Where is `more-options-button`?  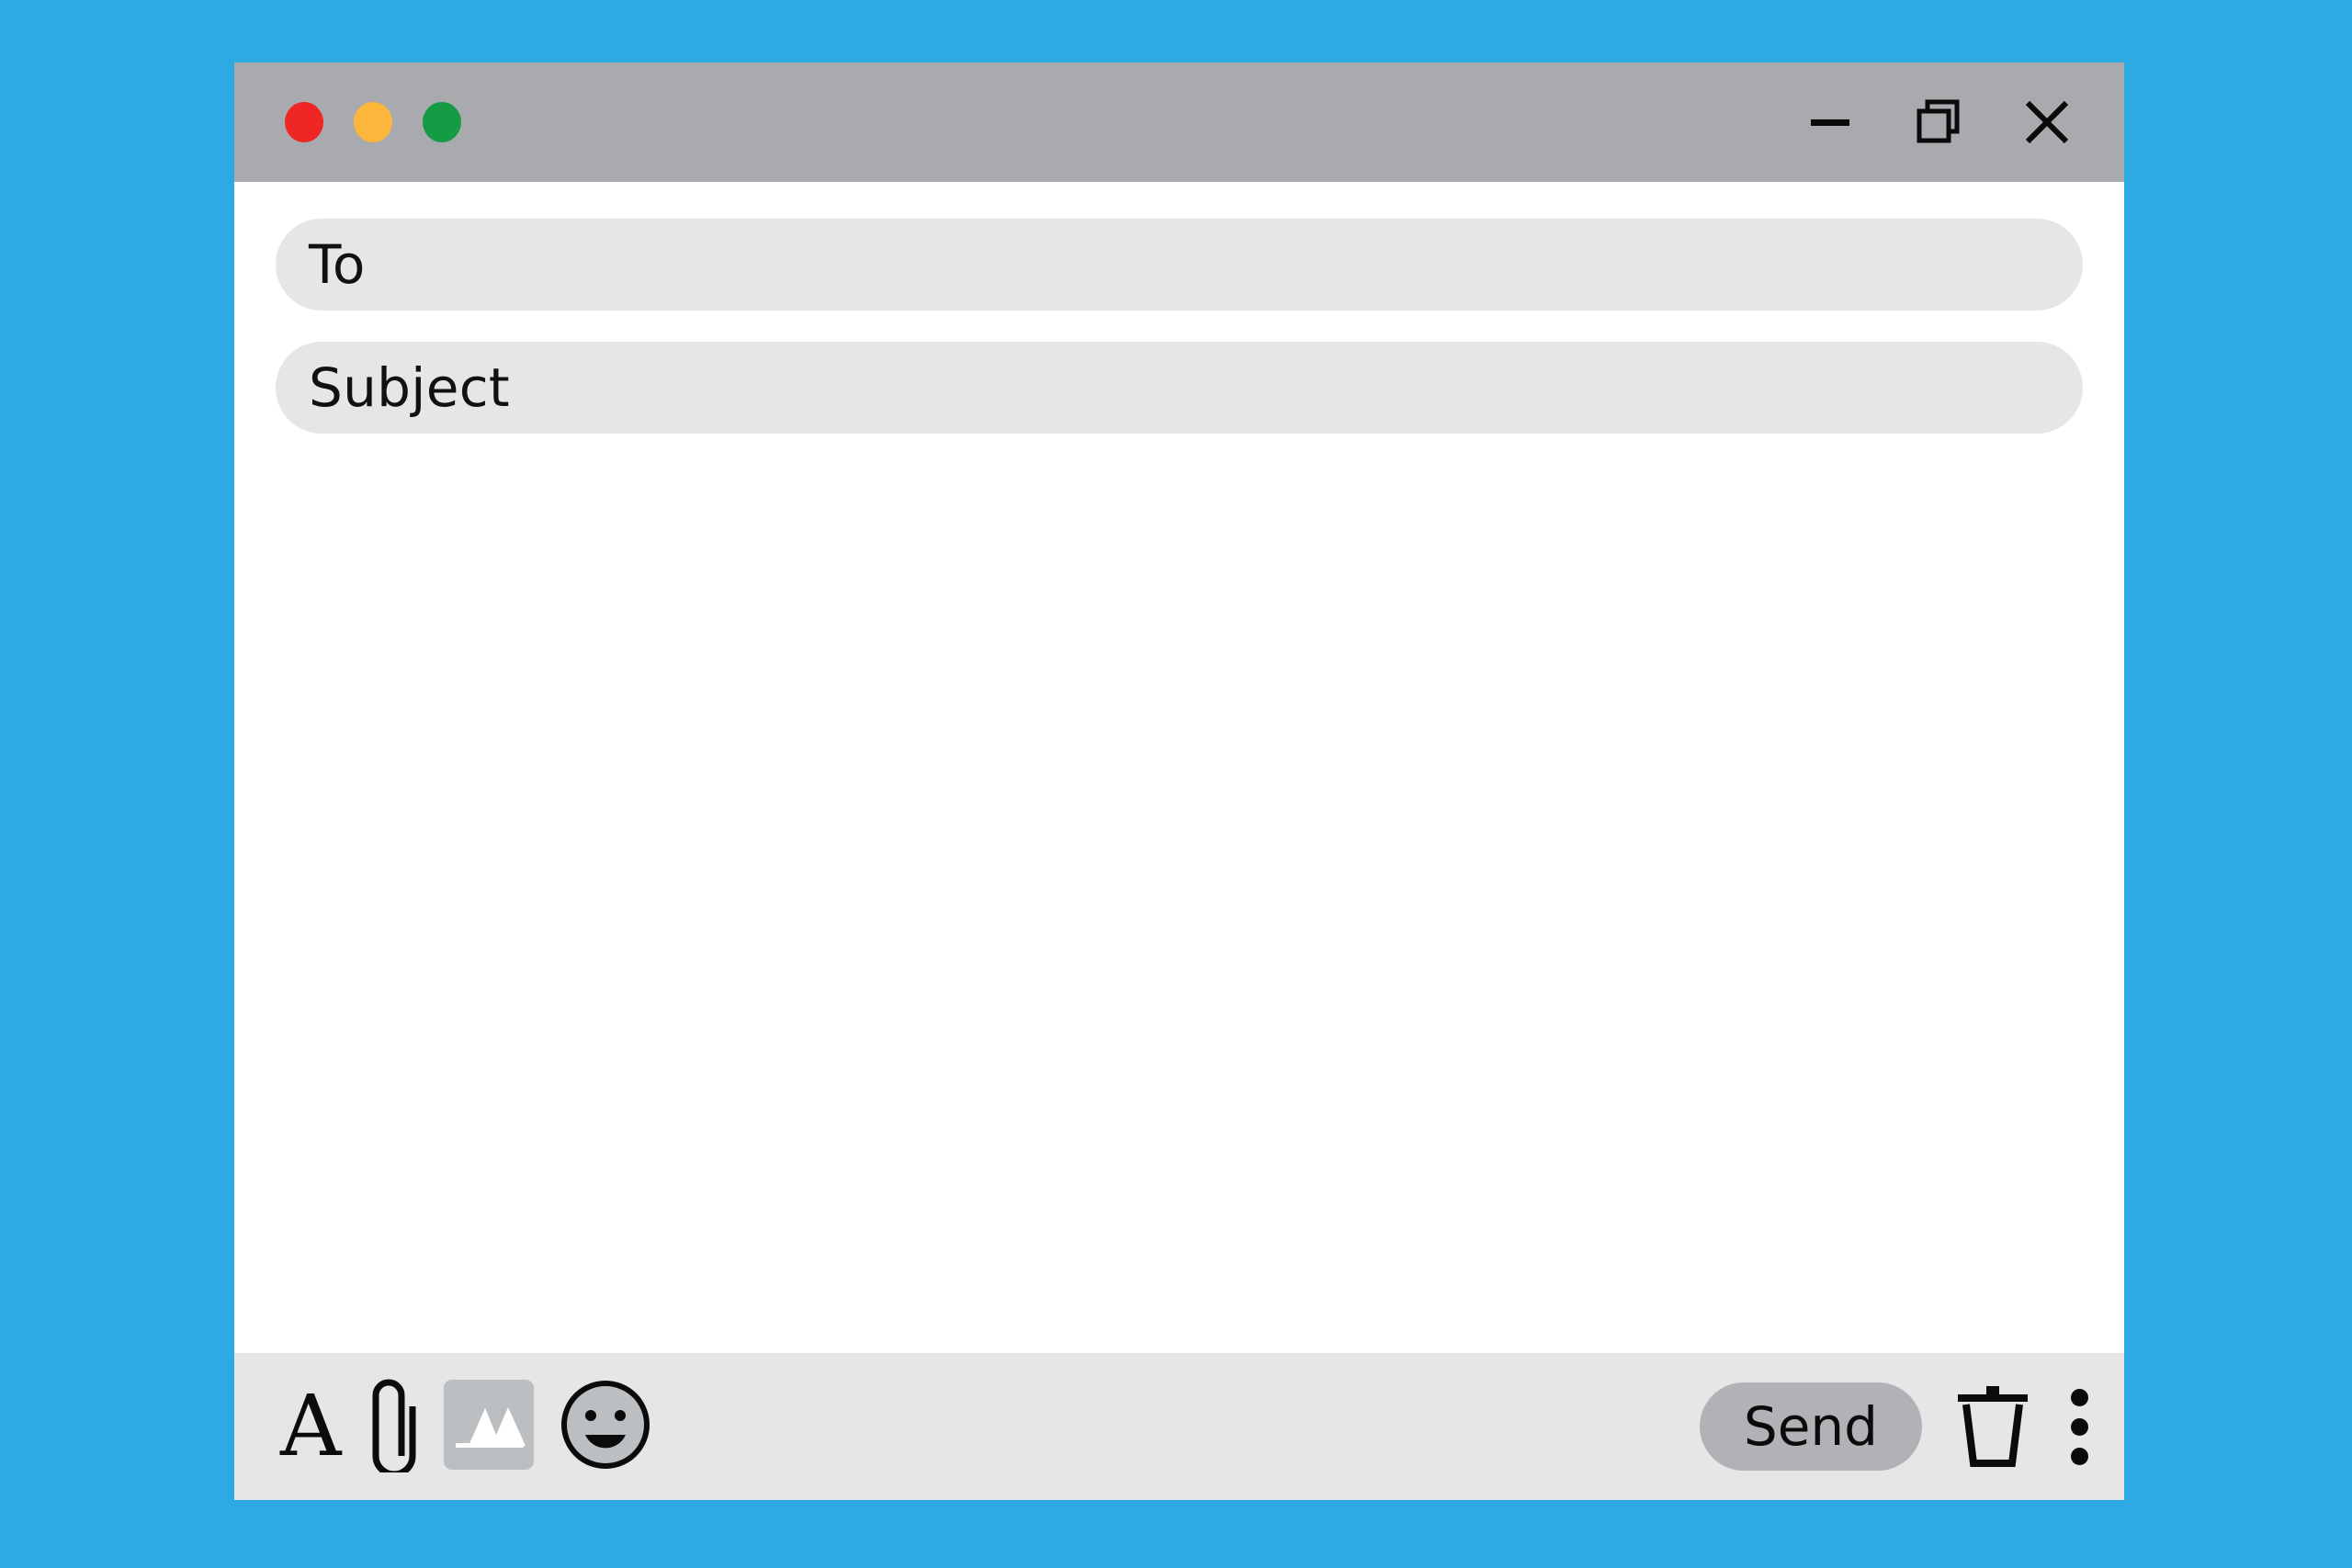
more-options-button is located at coordinates (2079, 1427).